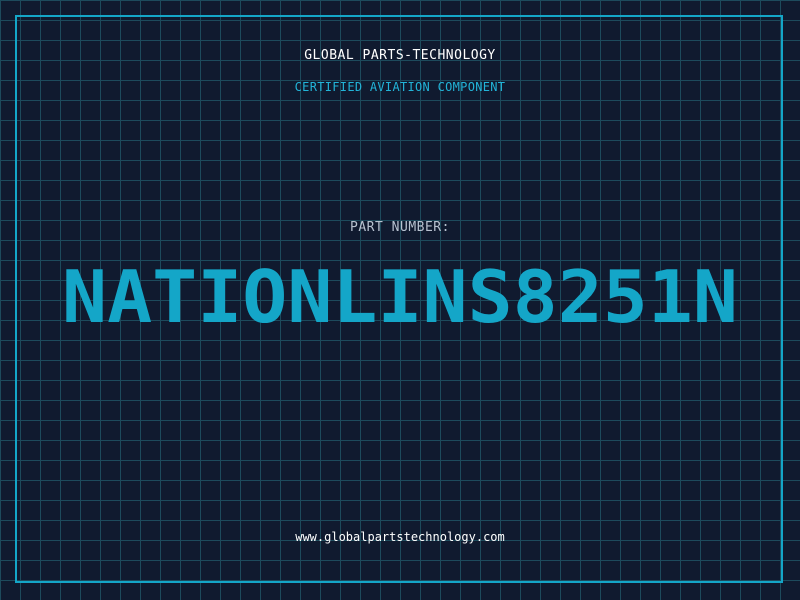 This screenshot has height=600, width=800. Describe the element at coordinates (400, 55) in the screenshot. I see `company-name: GLOBAL PARTS-TECHNOLOGY` at that location.